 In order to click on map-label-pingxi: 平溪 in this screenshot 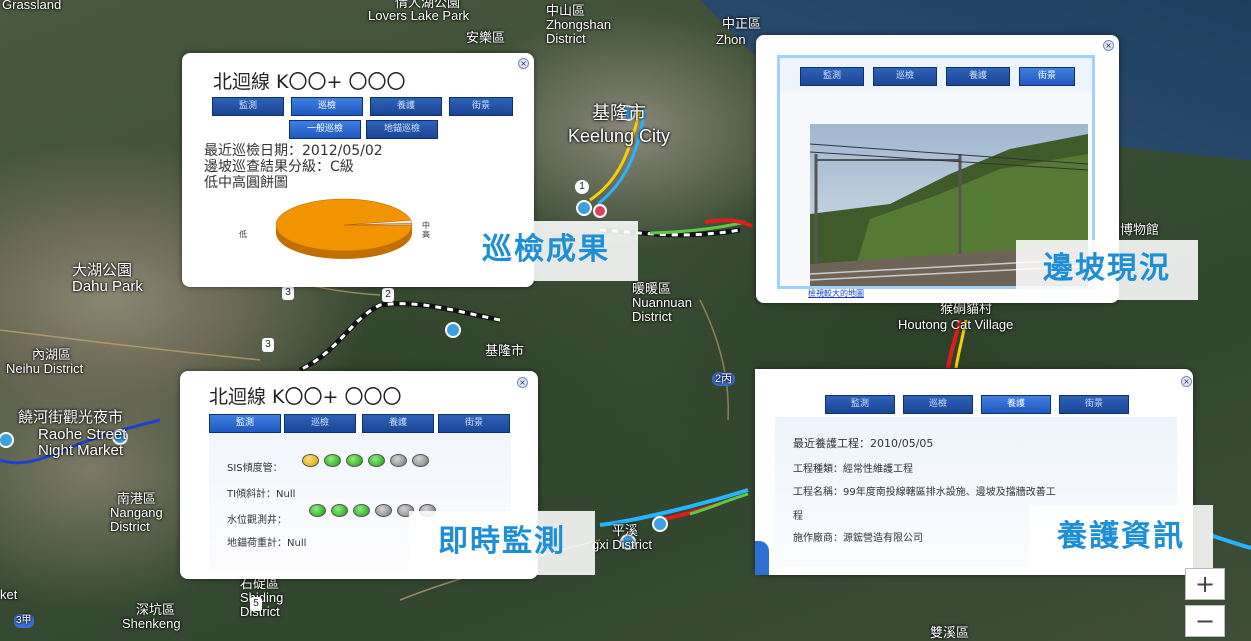, I will do `click(625, 530)`.